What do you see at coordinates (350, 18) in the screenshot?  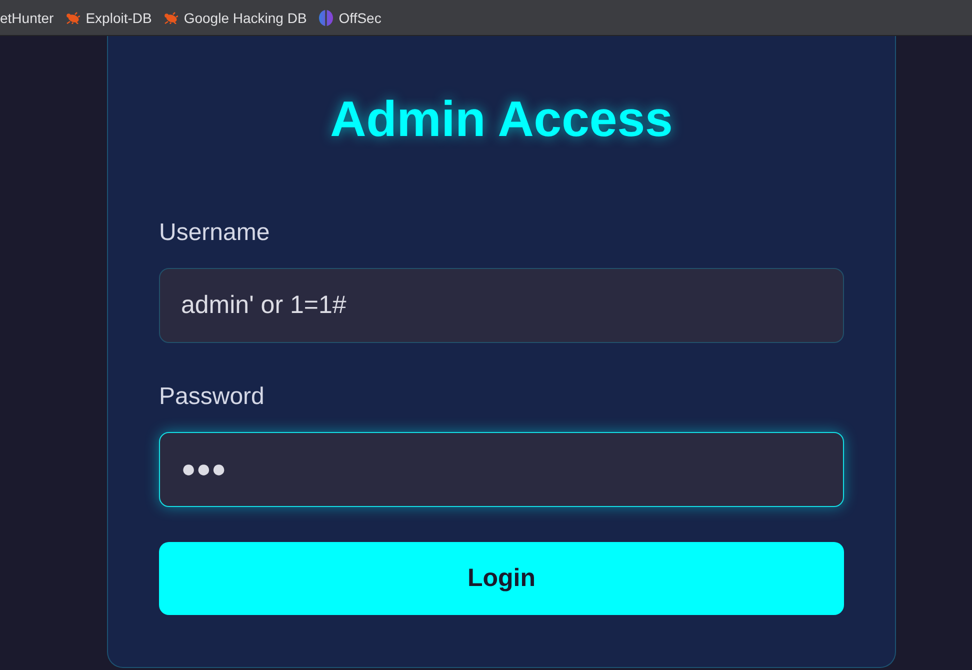 I see `bookmark-link: OffSec` at bounding box center [350, 18].